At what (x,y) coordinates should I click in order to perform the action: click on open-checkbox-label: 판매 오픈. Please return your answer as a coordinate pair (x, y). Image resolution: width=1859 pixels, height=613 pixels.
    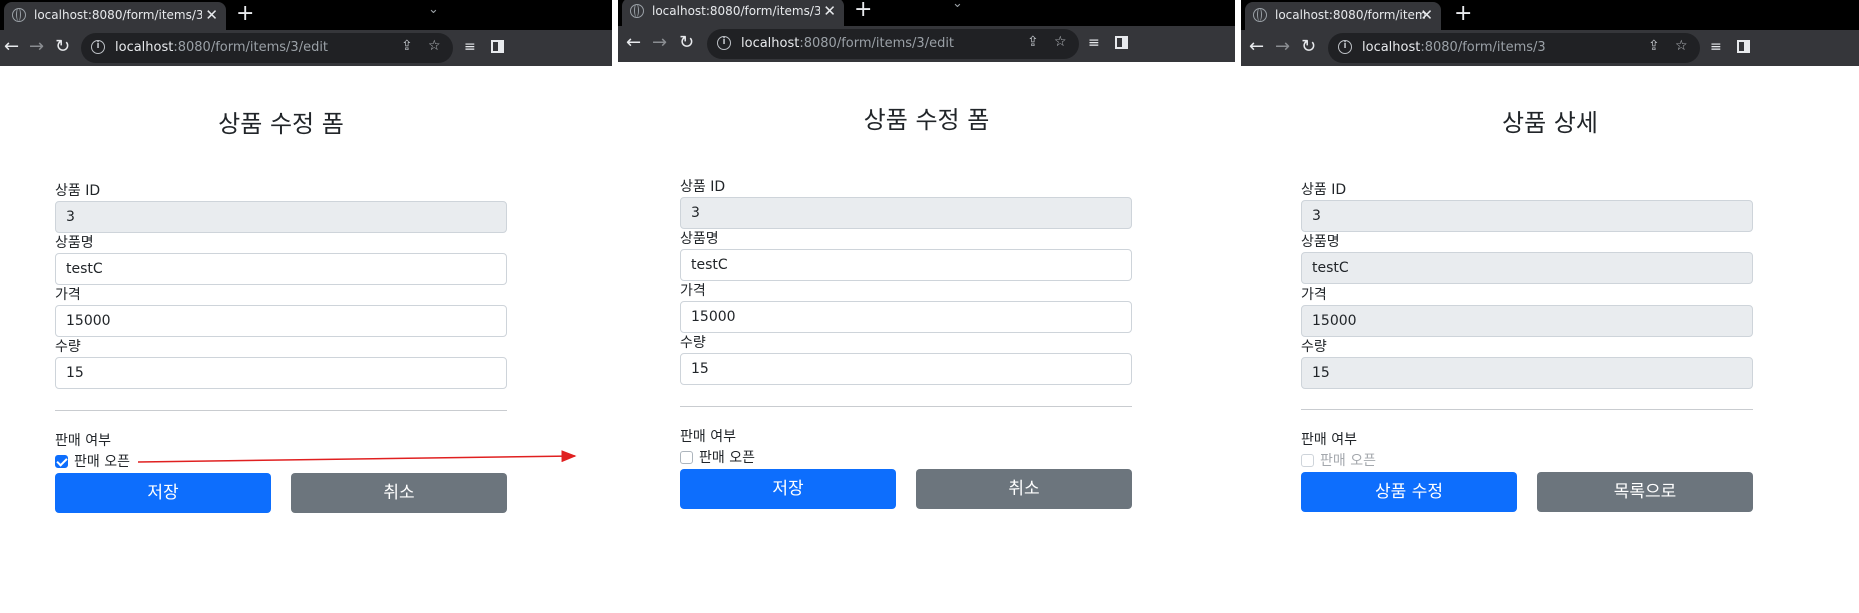
    Looking at the image, I should click on (727, 458).